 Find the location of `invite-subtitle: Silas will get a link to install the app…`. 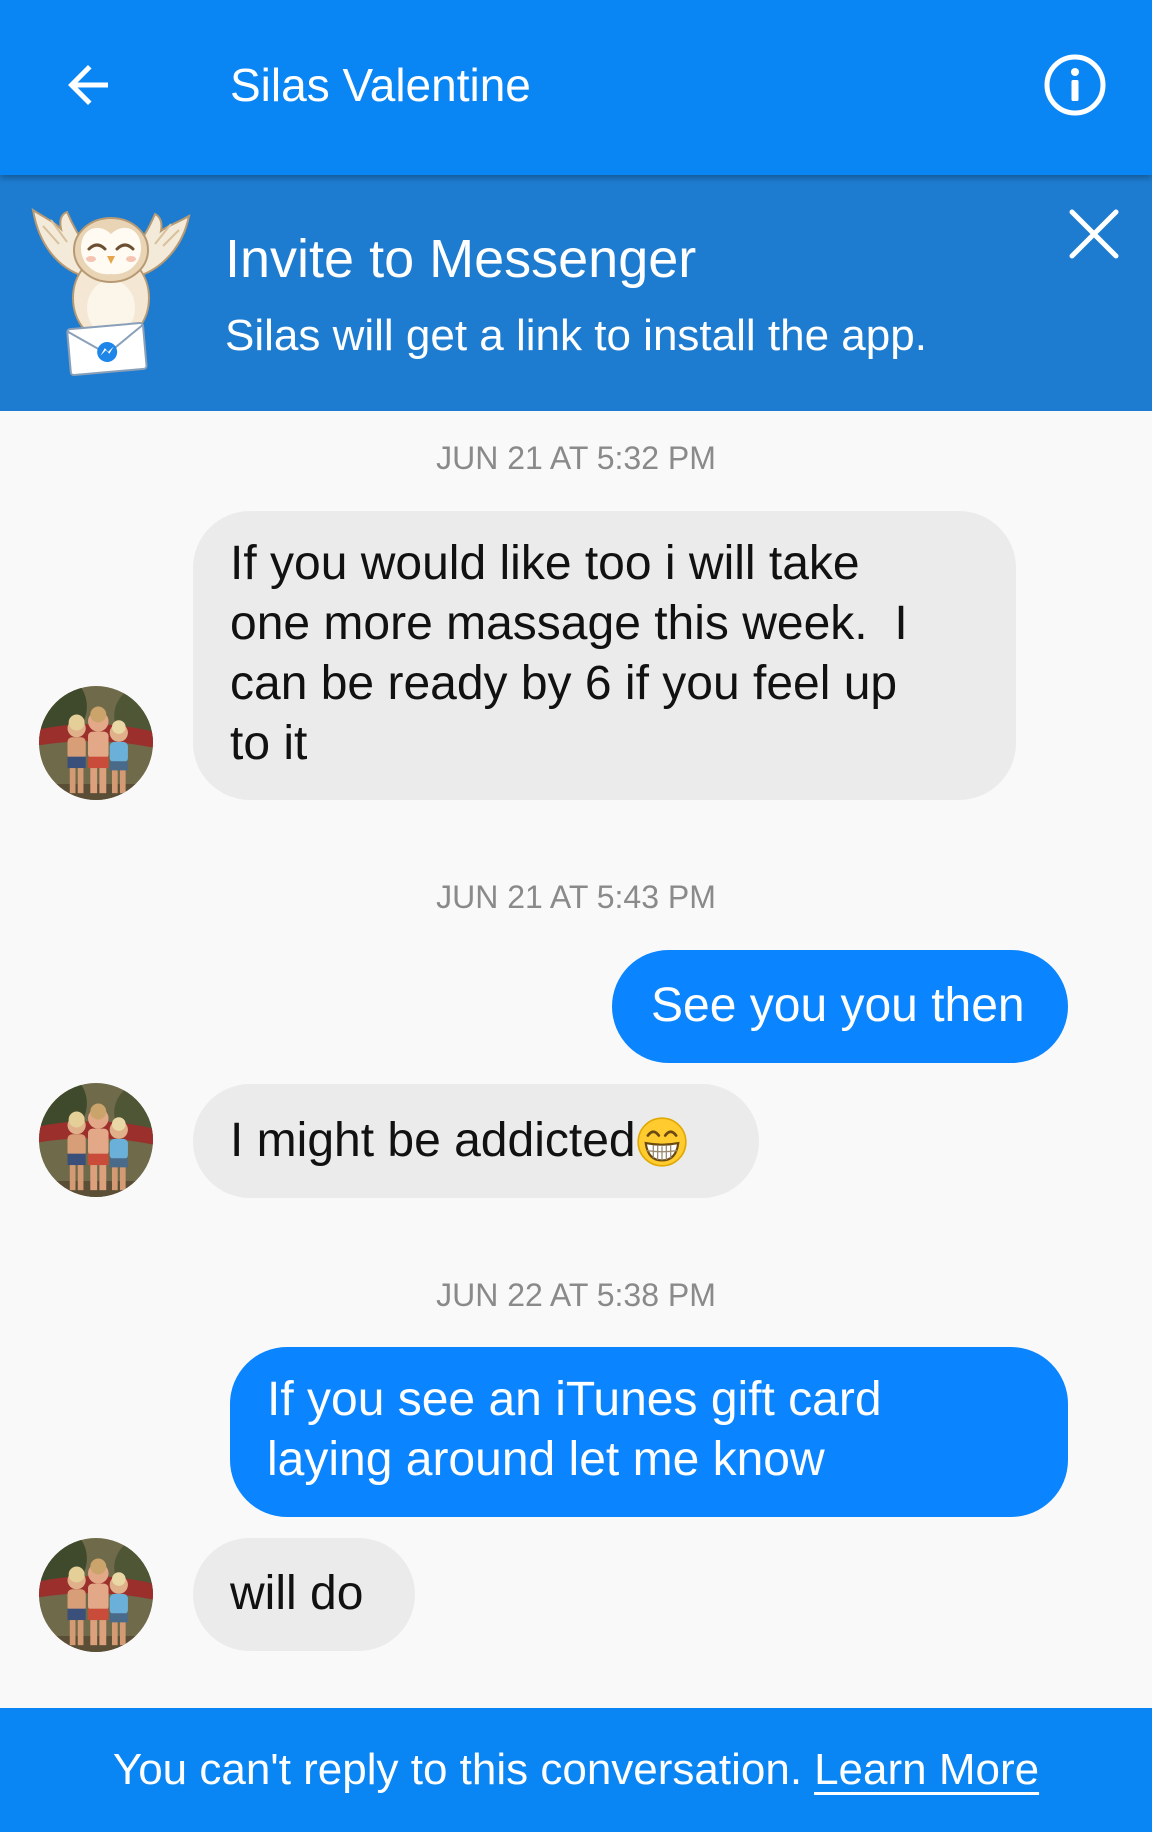

invite-subtitle: Silas will get a link to install the app… is located at coordinates (576, 335).